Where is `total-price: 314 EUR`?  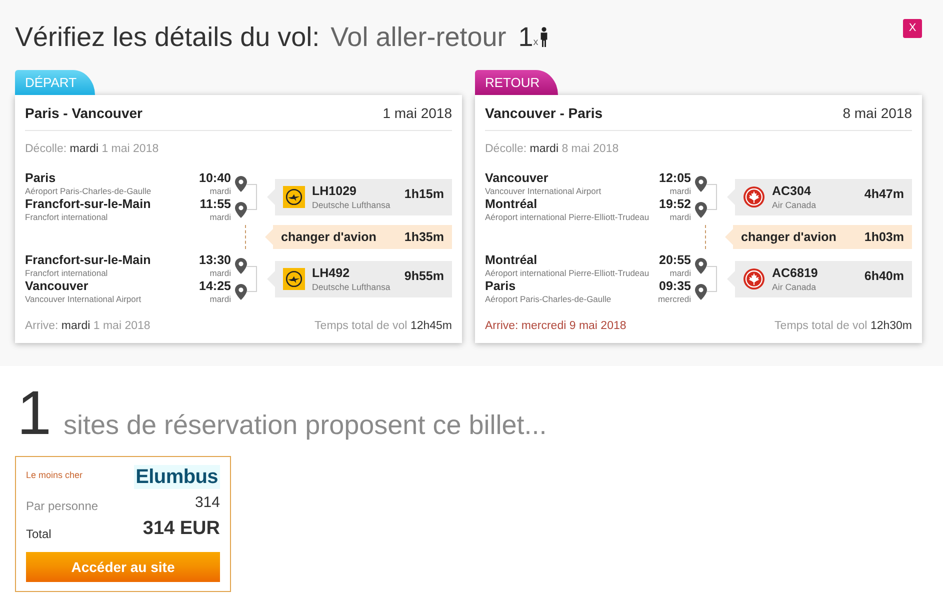
total-price: 314 EUR is located at coordinates (181, 528).